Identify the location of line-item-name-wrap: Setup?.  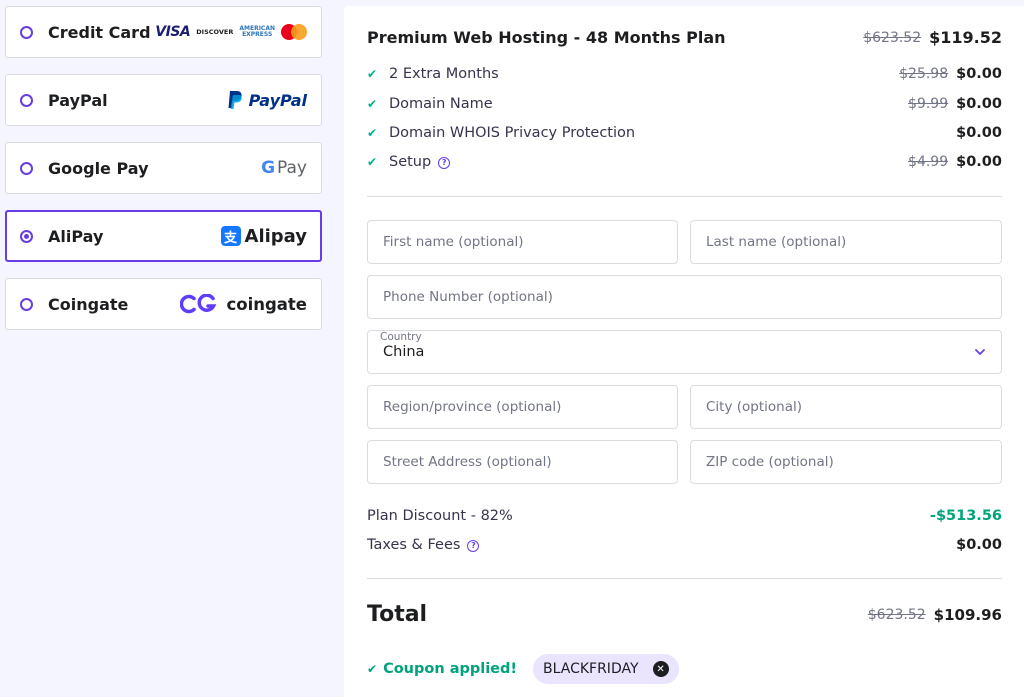
(648, 162).